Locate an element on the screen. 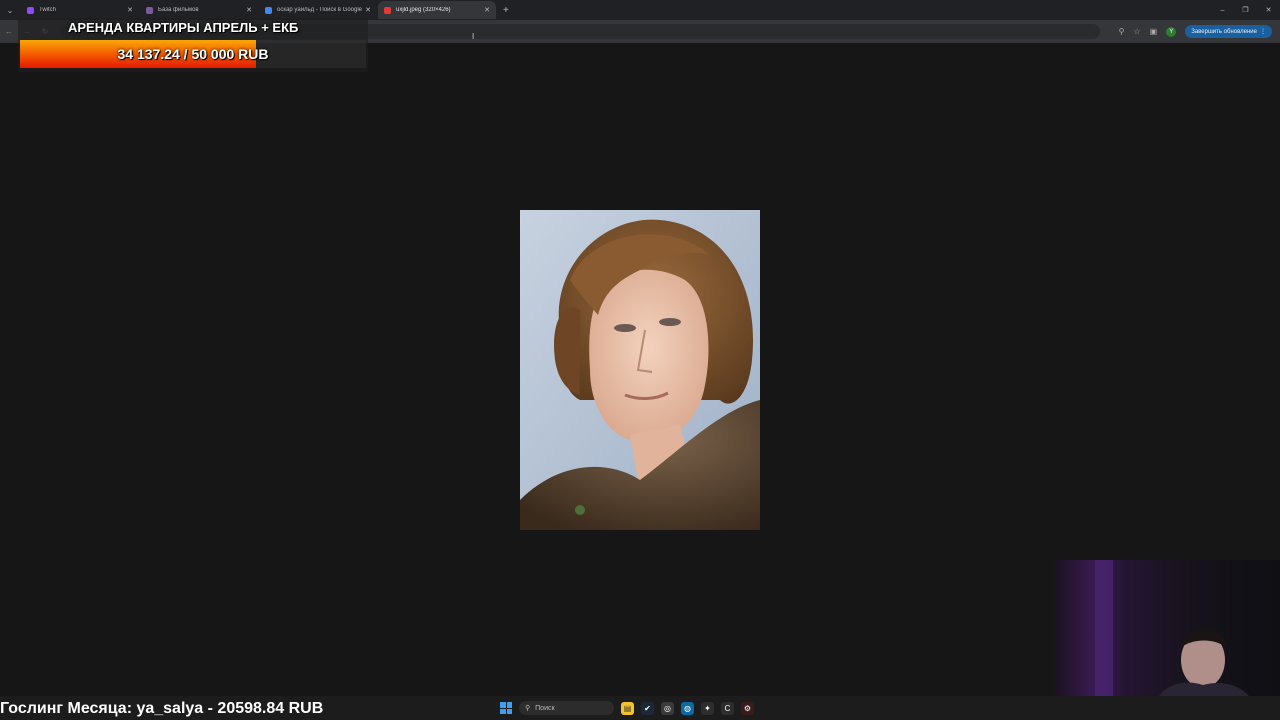  update-button-label: Завершить обновление is located at coordinates (1224, 31).